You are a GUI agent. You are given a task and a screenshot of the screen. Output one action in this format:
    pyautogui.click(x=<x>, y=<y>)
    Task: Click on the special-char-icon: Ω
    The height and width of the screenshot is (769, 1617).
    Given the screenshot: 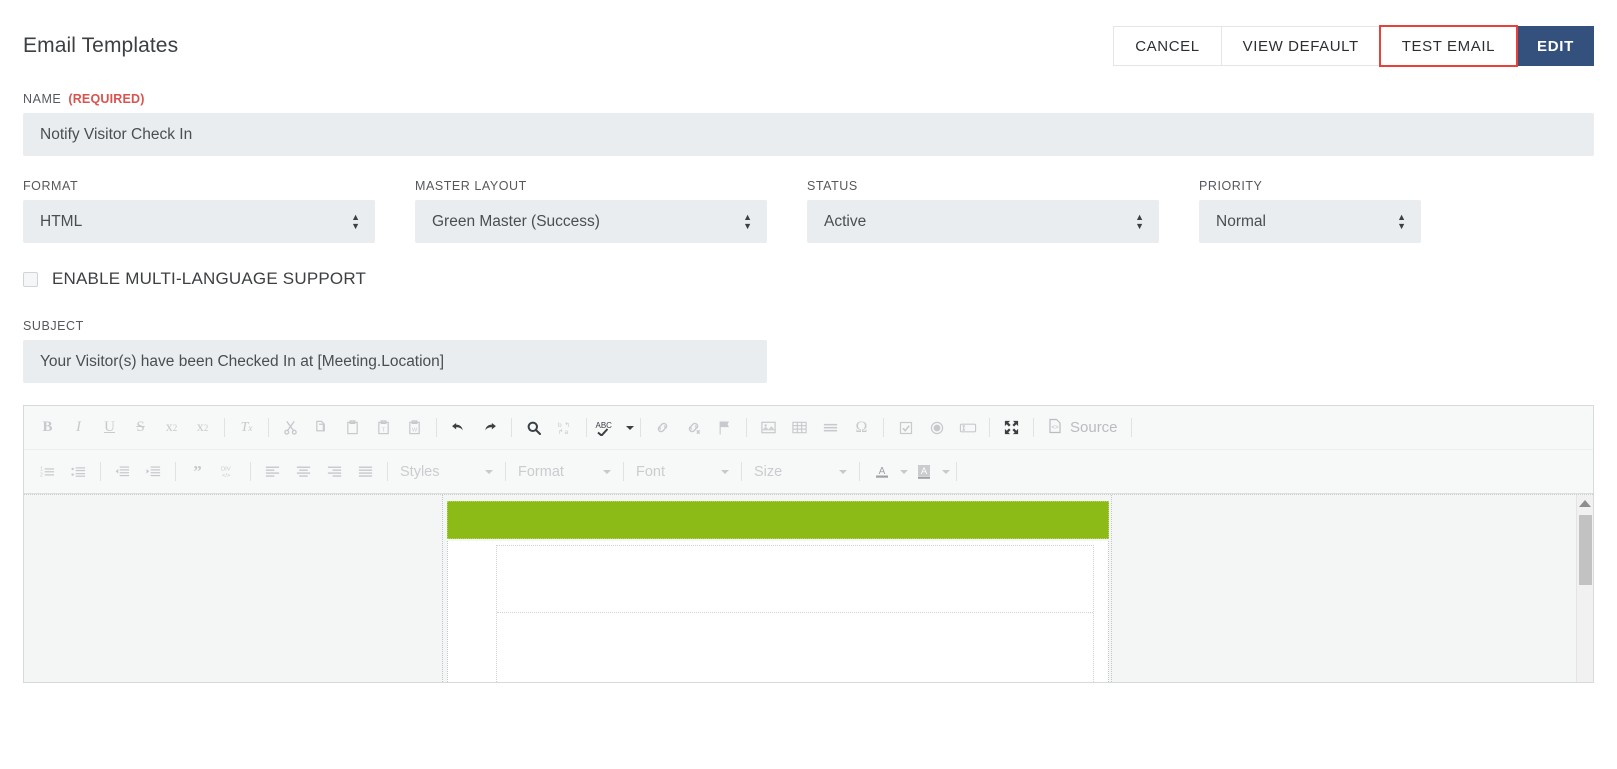 What is the action you would take?
    pyautogui.click(x=861, y=427)
    